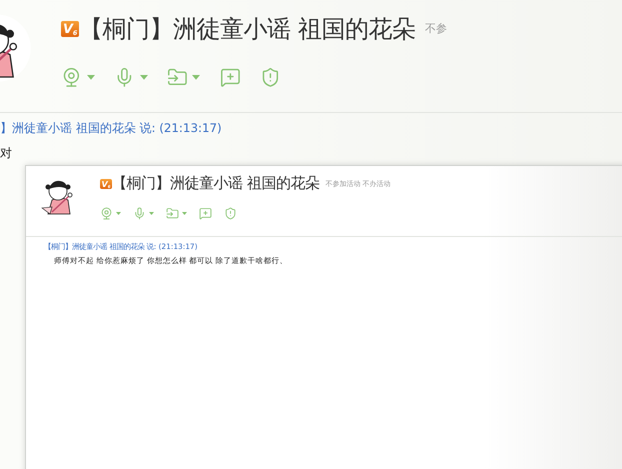  I want to click on message-header: 】洲徒童小谣 祖国的花朵 说: (21:13:17), so click(111, 128).